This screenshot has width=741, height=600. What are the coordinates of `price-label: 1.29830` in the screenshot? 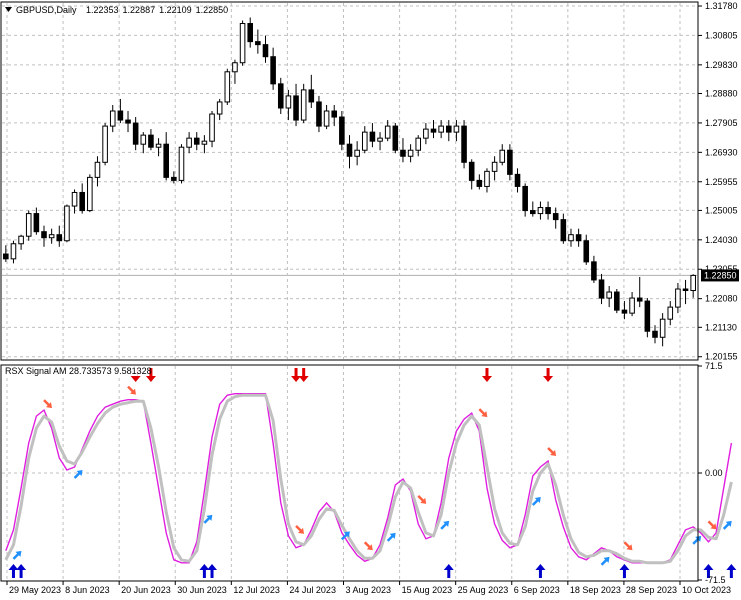 It's located at (721, 65).